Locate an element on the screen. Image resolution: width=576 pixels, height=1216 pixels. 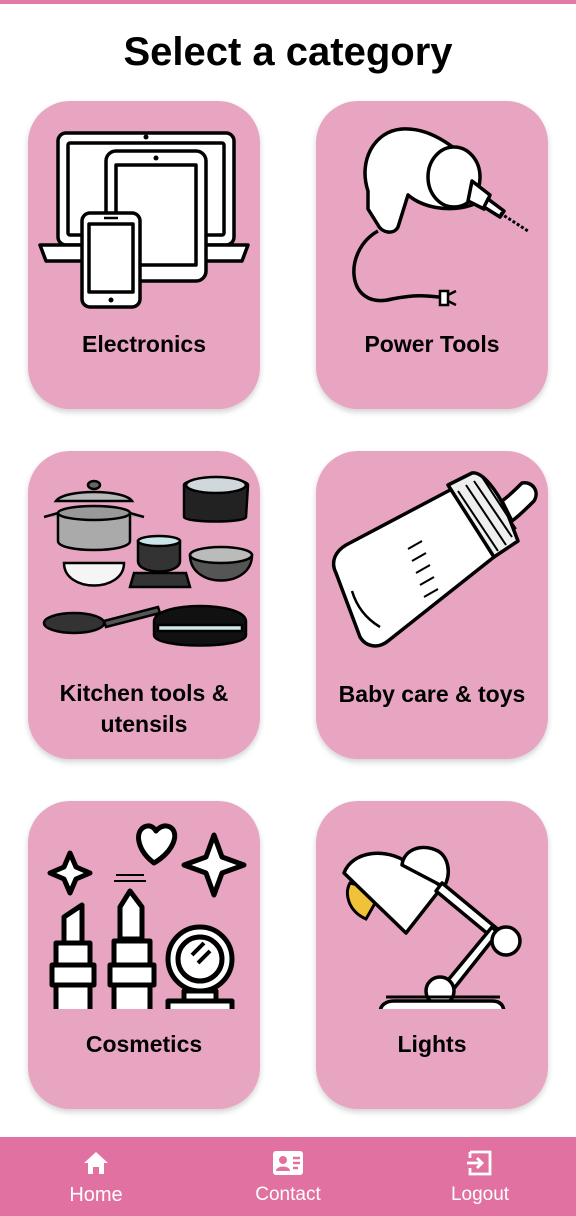
category-card-power-tools: Power Tools is located at coordinates (432, 255).